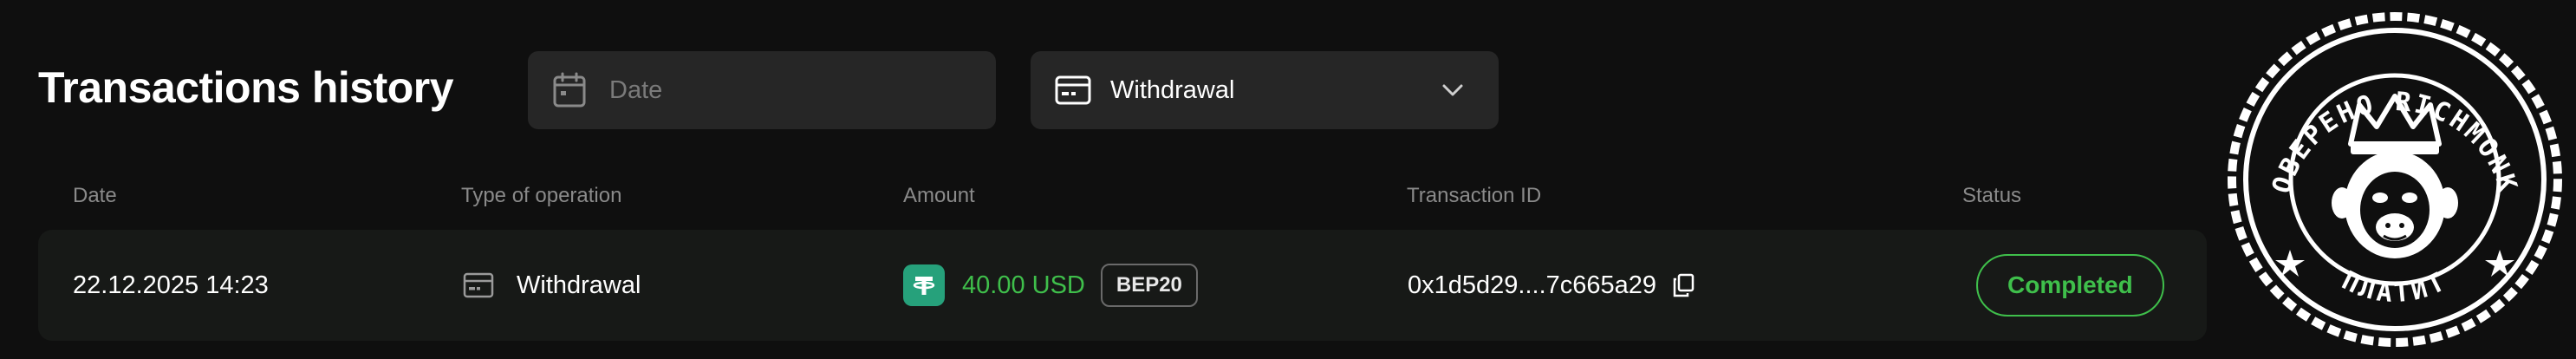 This screenshot has width=2576, height=359. Describe the element at coordinates (1023, 285) in the screenshot. I see `amount-value: 40.00 USD` at that location.